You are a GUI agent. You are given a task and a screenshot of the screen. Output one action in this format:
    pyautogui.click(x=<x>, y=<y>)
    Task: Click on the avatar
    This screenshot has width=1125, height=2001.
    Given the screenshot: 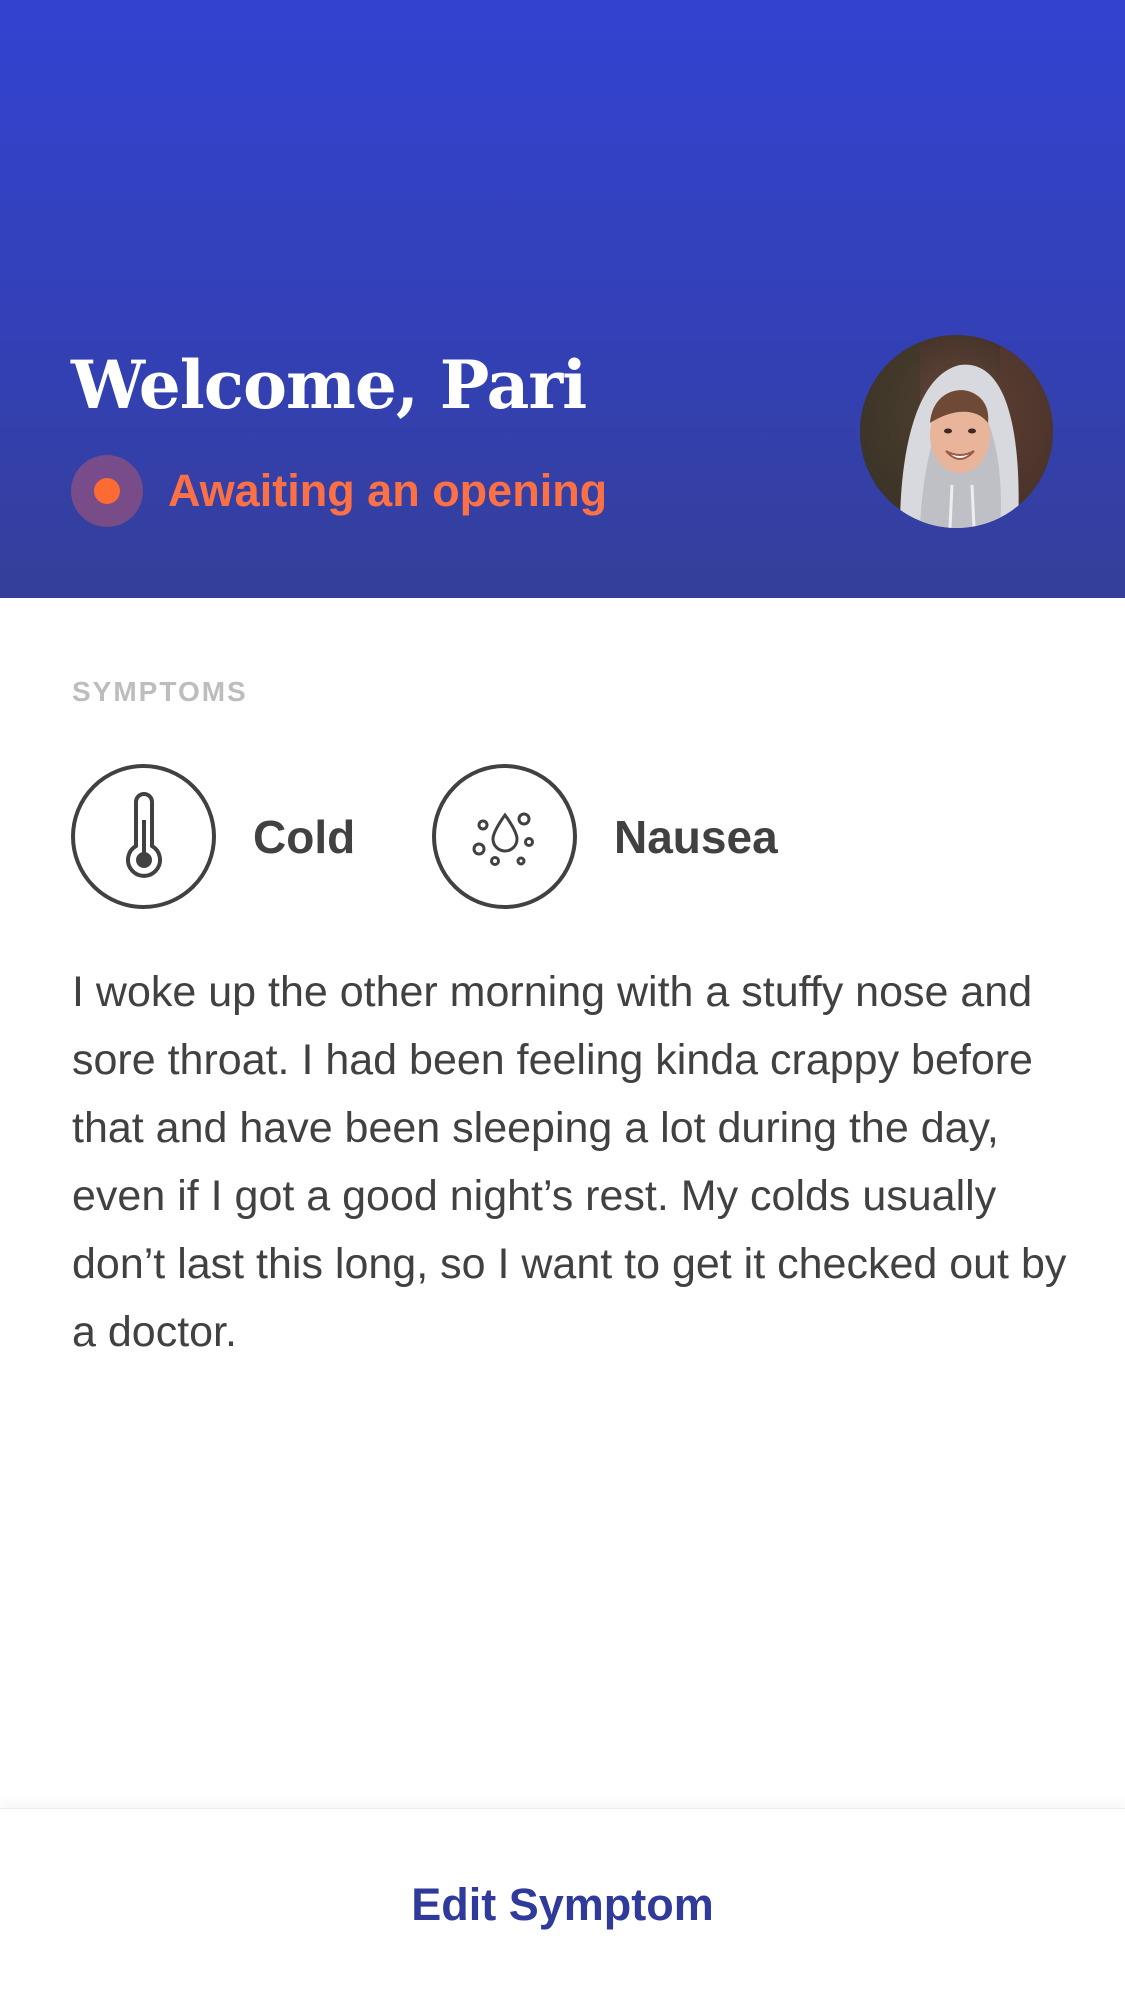 What is the action you would take?
    pyautogui.click(x=956, y=431)
    